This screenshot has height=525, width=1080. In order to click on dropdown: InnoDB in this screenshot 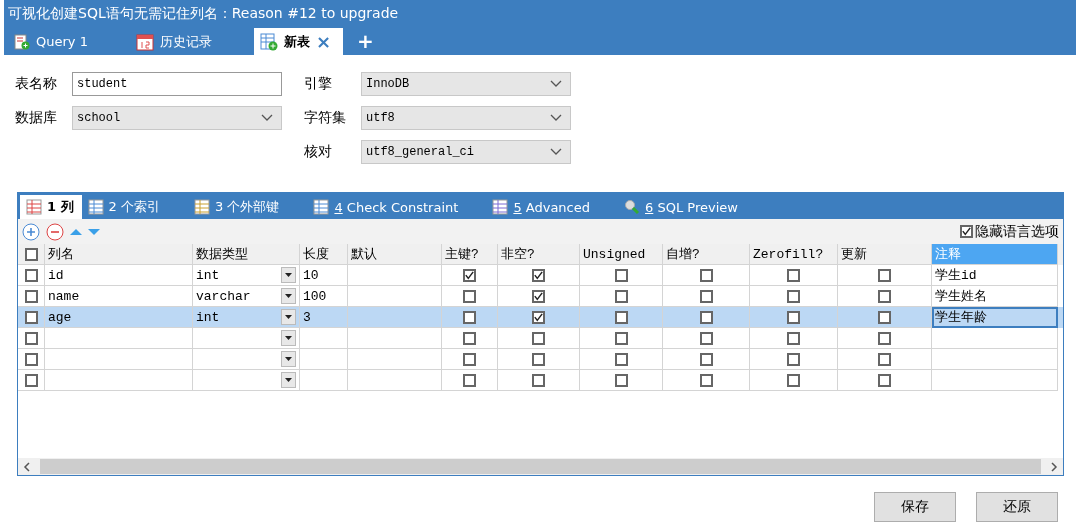, I will do `click(466, 84)`.